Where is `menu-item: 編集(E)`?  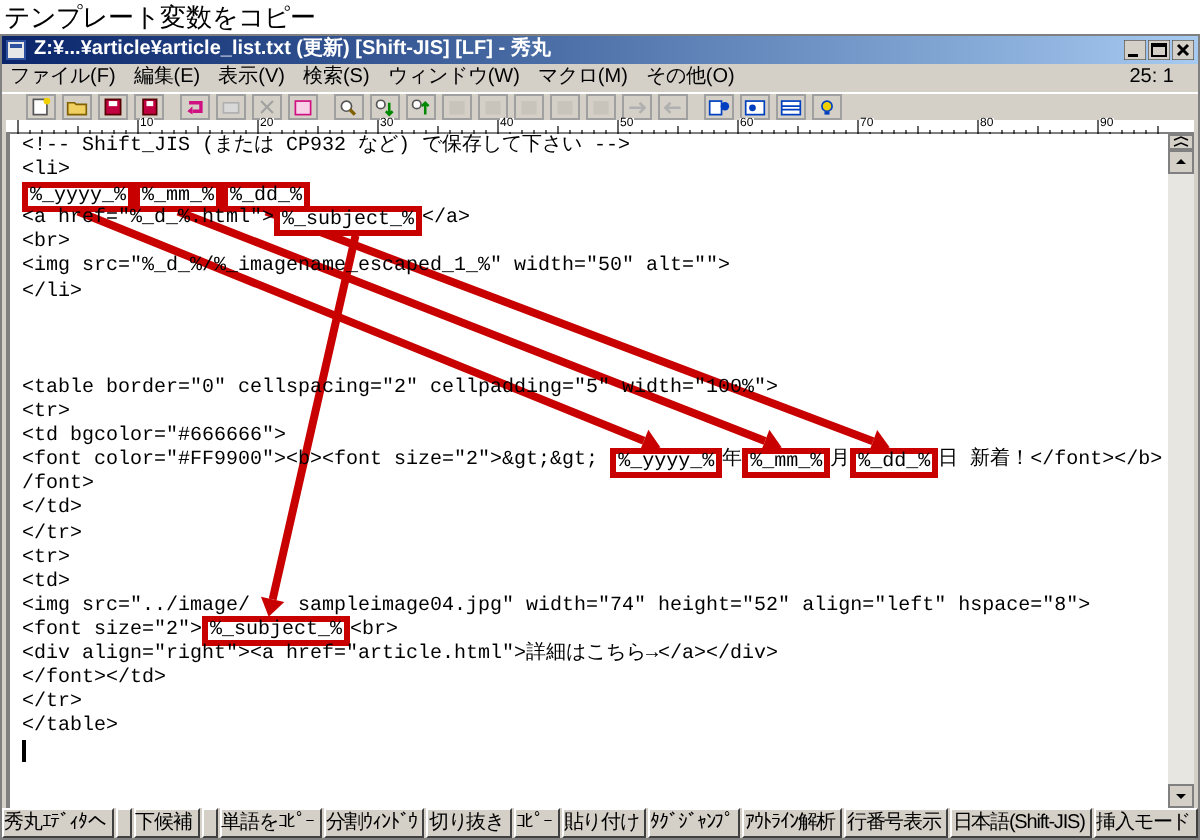 menu-item: 編集(E) is located at coordinates (167, 78).